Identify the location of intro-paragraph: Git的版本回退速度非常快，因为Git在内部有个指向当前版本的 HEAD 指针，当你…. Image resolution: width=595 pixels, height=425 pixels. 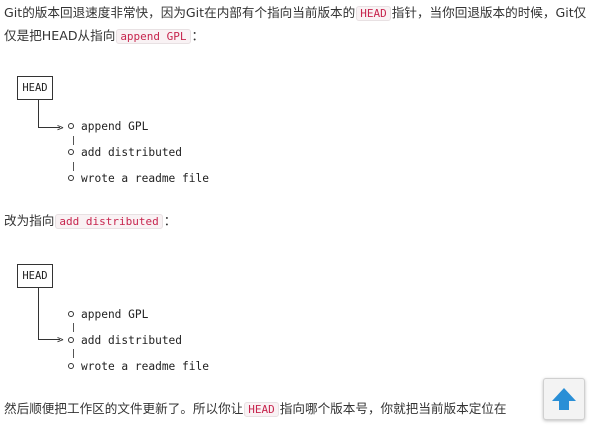
(296, 25).